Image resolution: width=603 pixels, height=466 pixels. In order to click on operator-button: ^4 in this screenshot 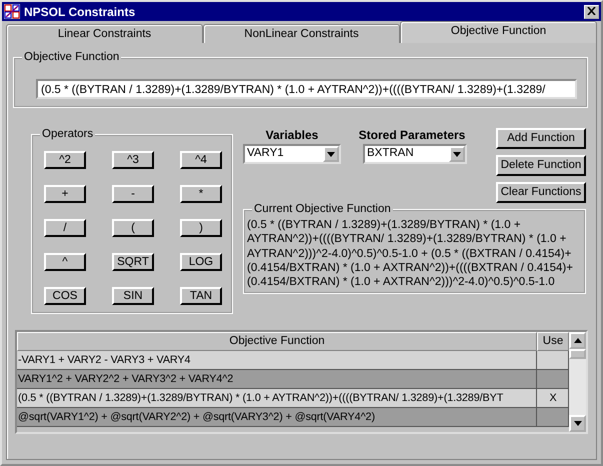, I will do `click(201, 160)`.